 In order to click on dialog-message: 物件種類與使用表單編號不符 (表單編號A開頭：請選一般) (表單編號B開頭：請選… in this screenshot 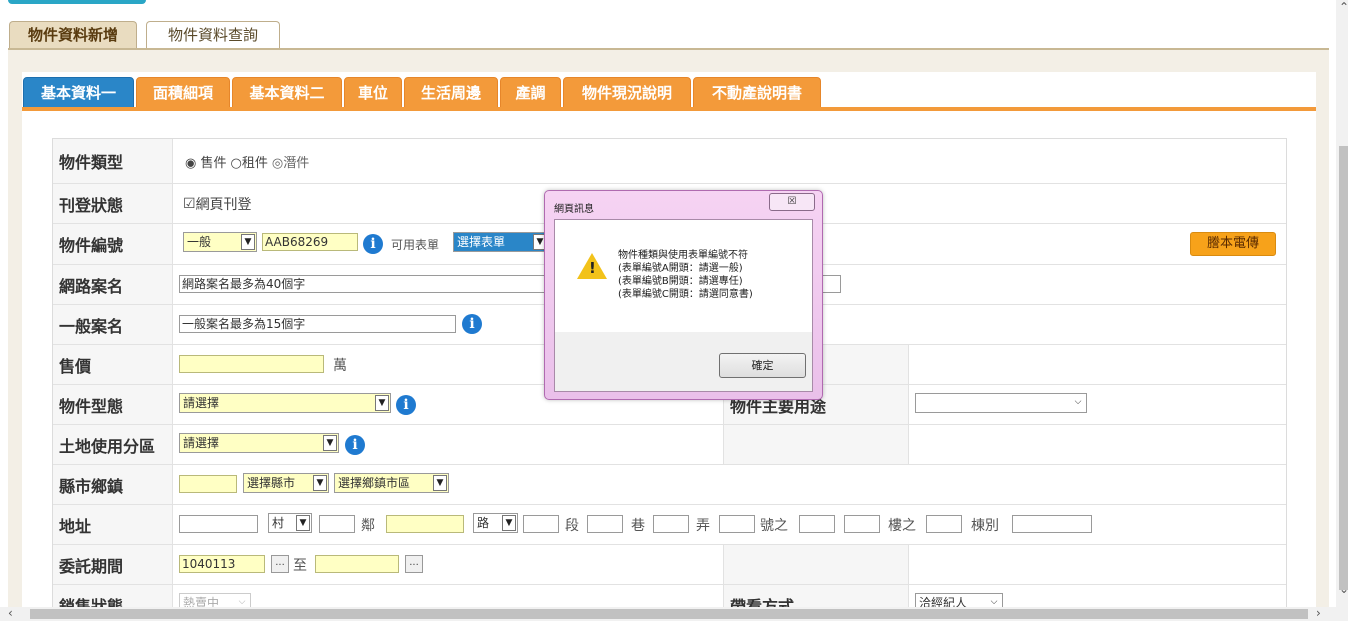, I will do `click(685, 275)`.